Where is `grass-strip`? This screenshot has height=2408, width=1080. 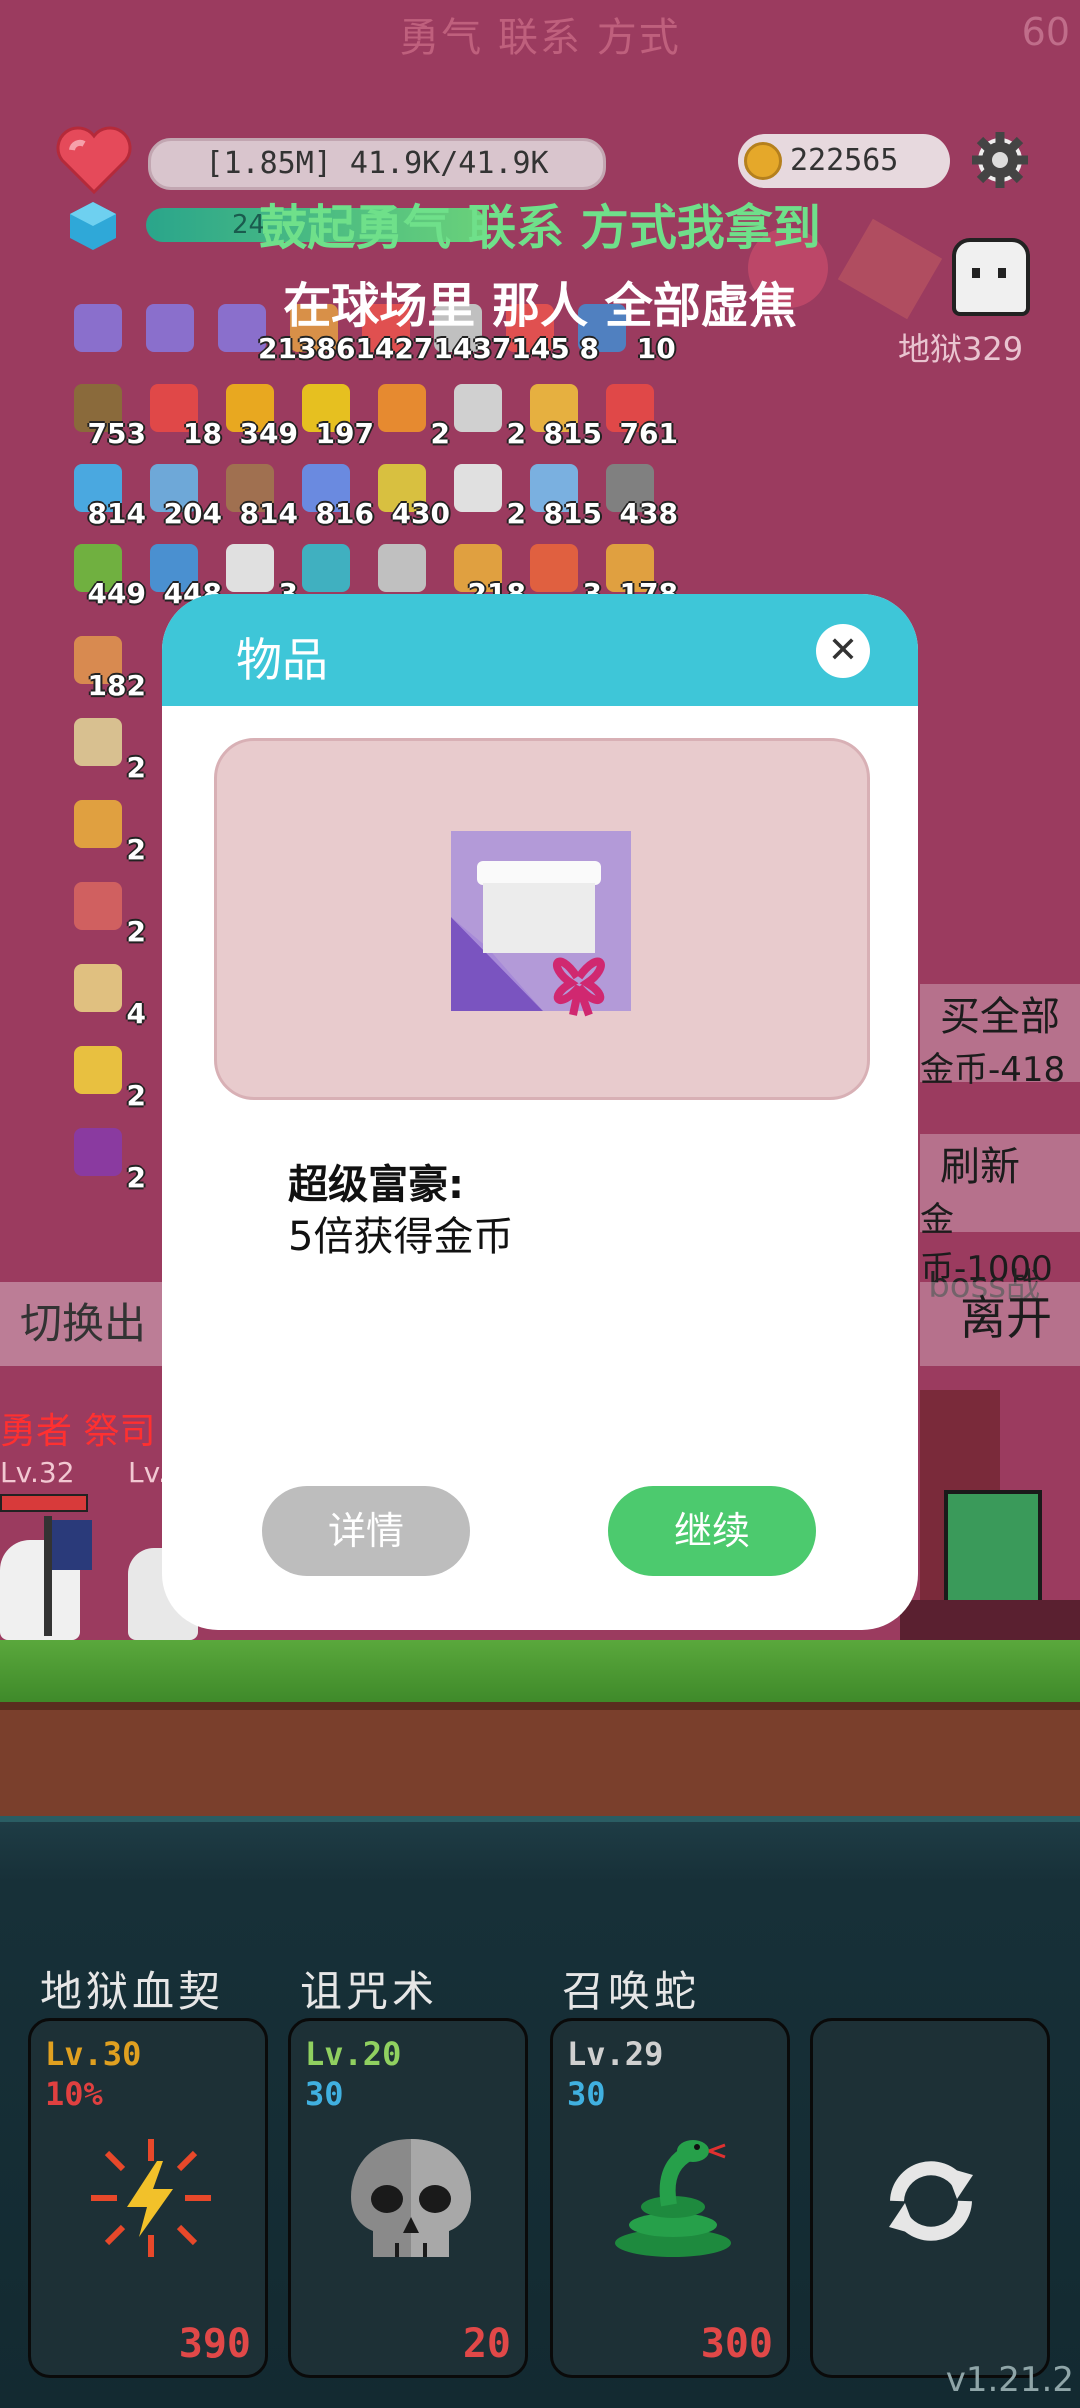 grass-strip is located at coordinates (540, 1671).